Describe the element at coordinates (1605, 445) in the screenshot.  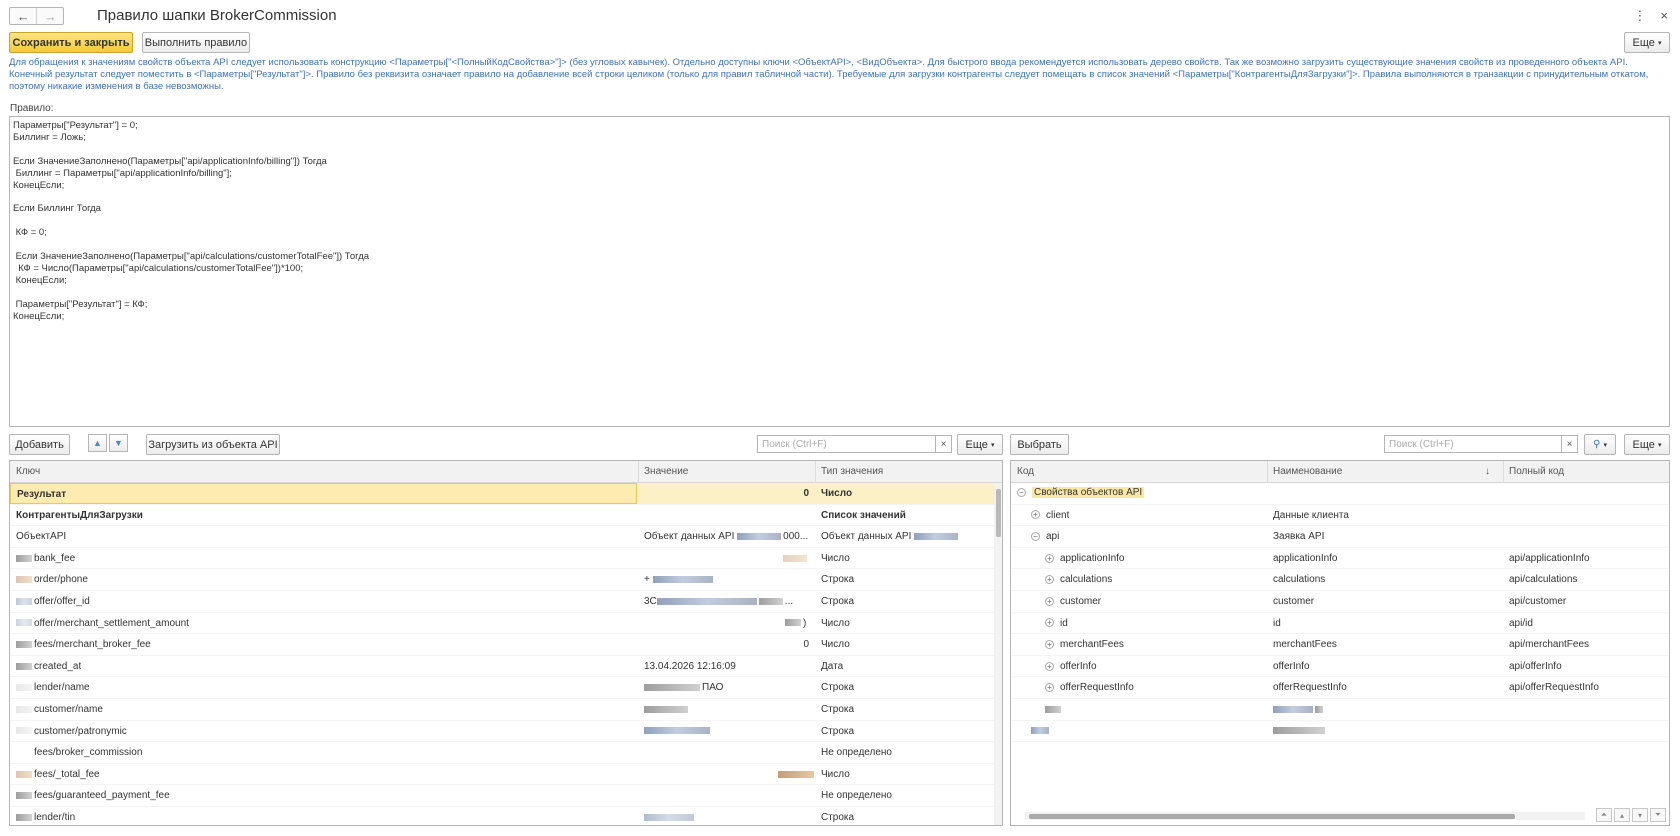
I see `dropdown-icon: ▾` at that location.